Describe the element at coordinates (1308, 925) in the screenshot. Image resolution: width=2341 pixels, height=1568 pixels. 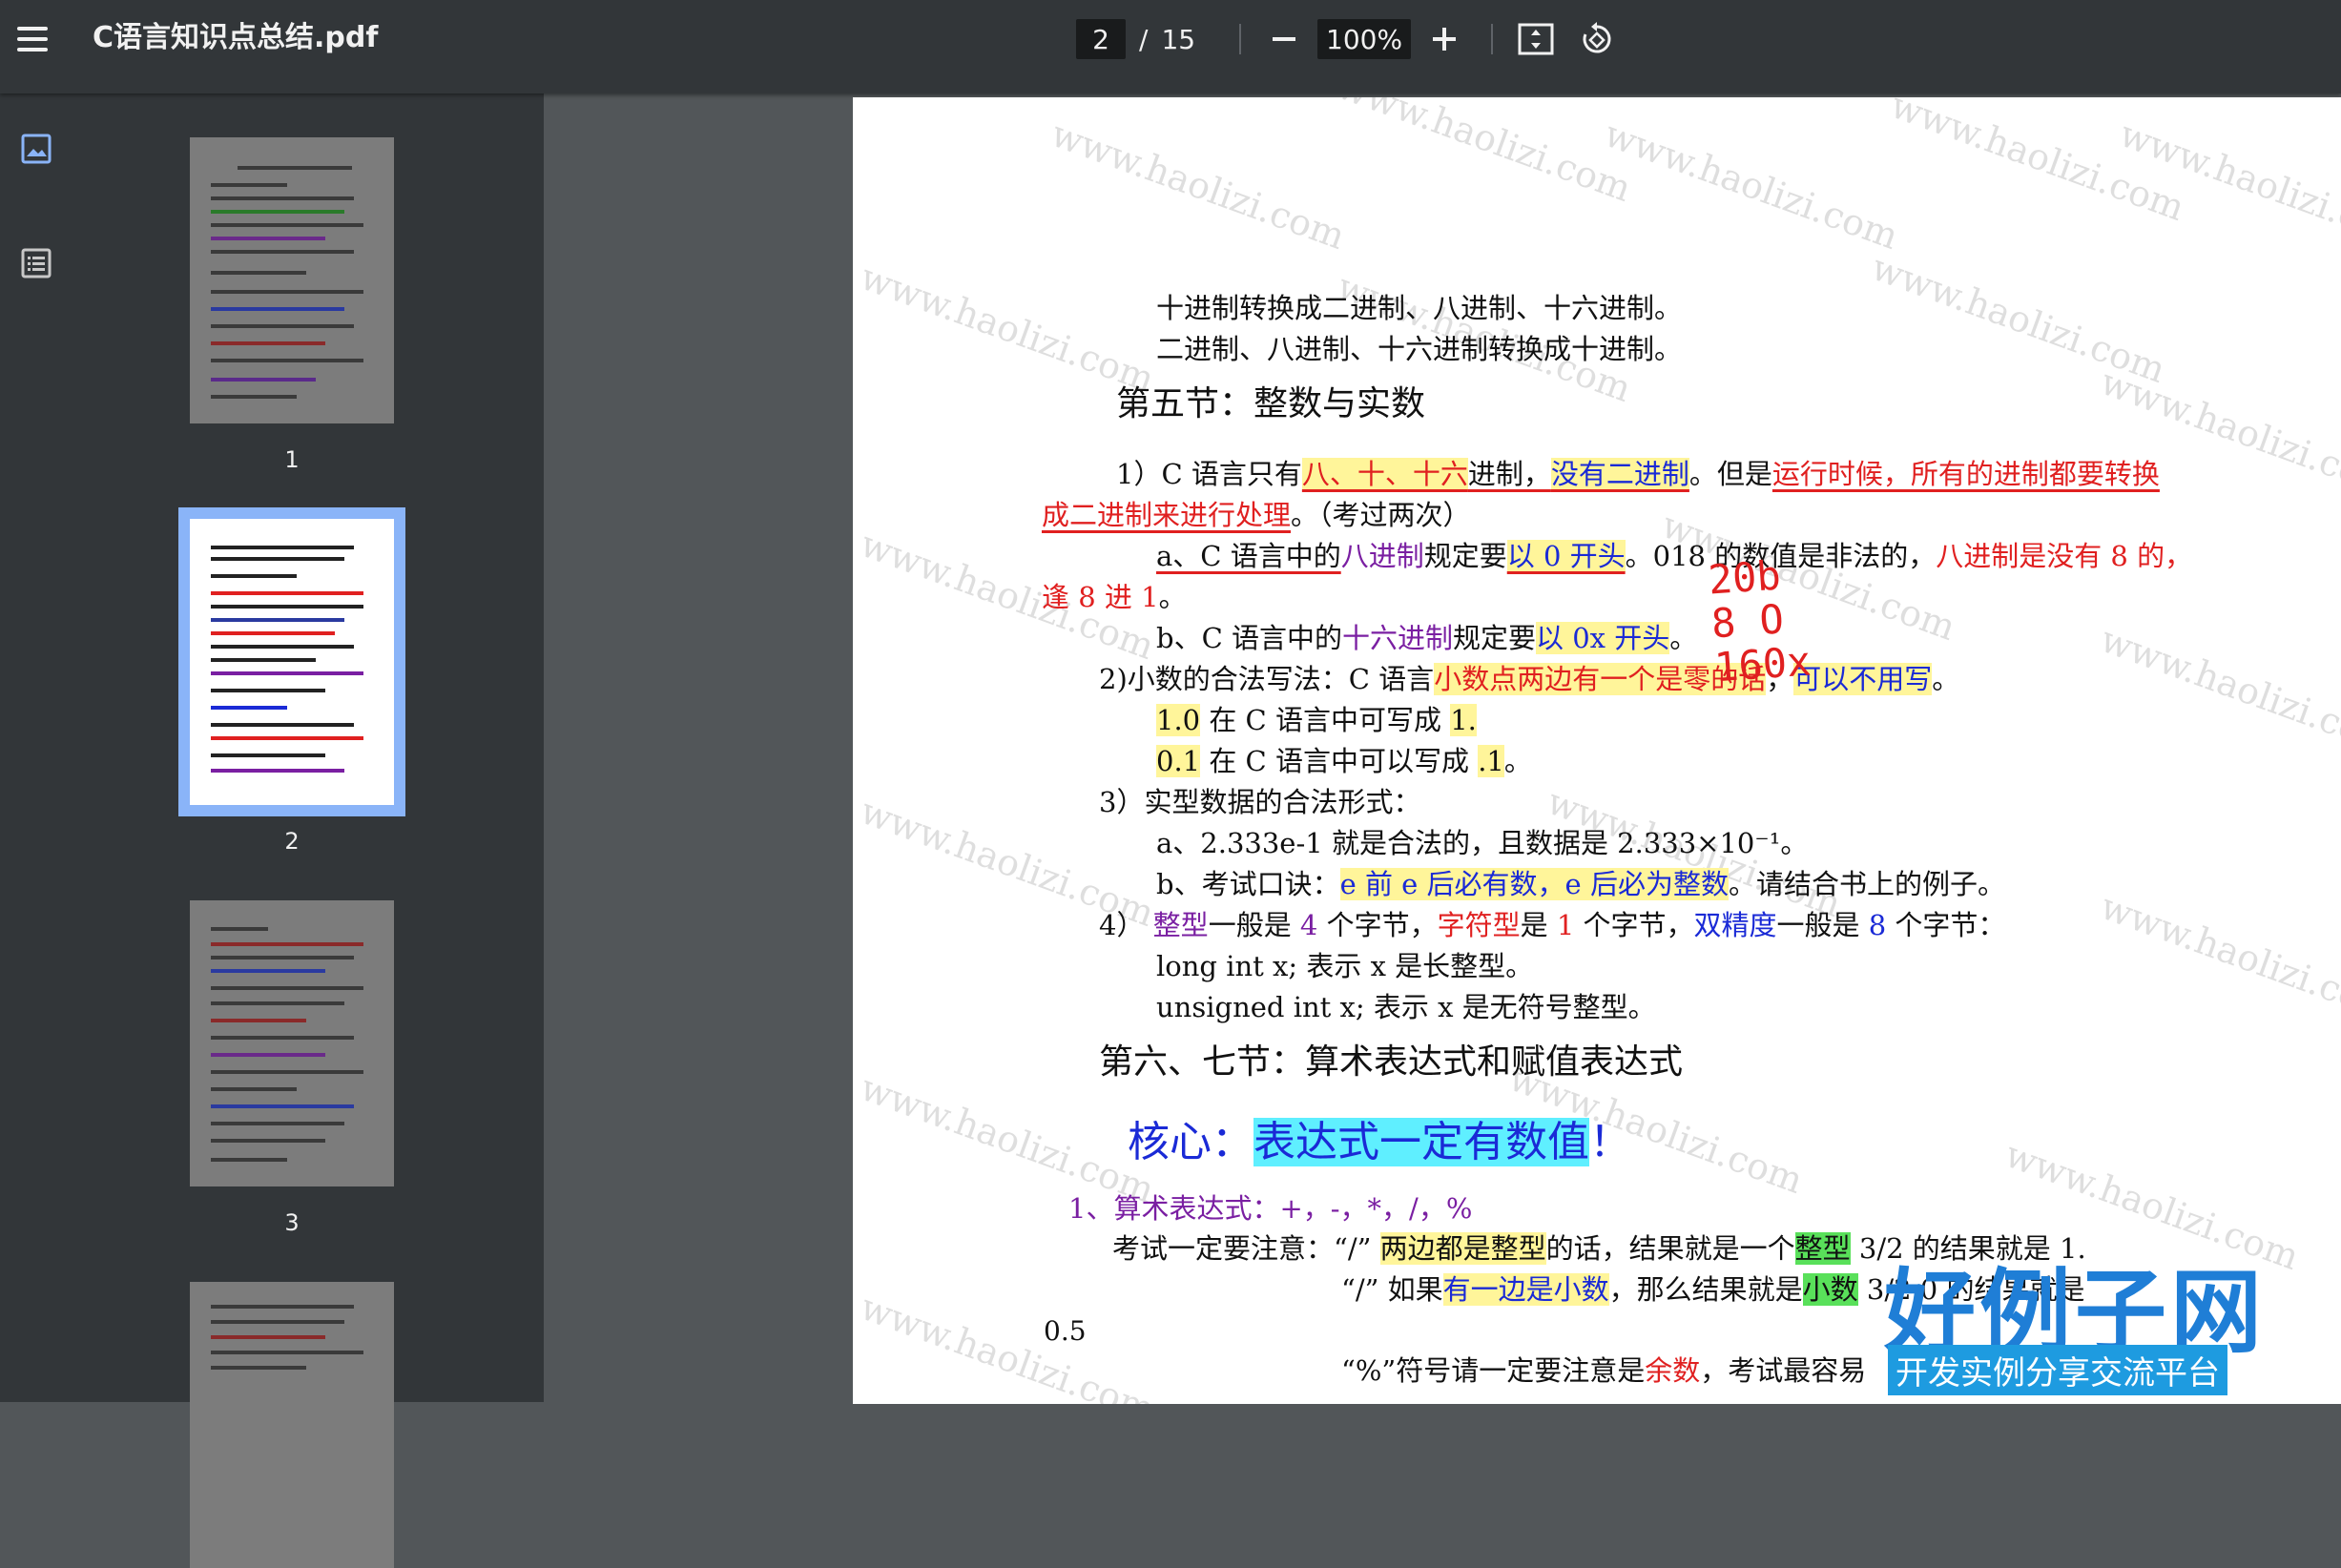
I see `doc-text: 4` at that location.